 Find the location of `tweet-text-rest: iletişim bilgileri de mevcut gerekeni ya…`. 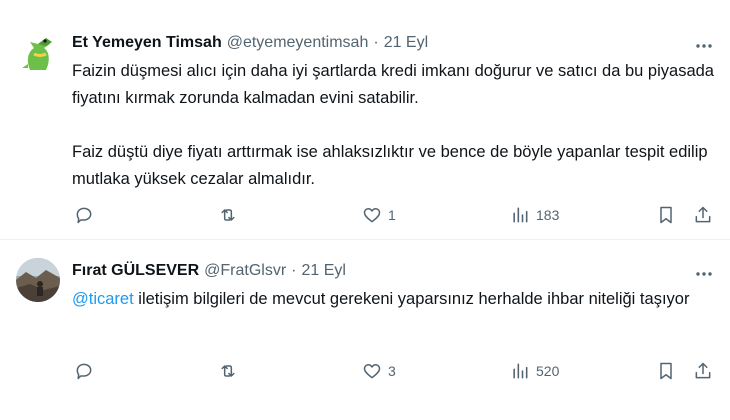

tweet-text-rest: iletişim bilgileri de mevcut gerekeni ya… is located at coordinates (411, 299).